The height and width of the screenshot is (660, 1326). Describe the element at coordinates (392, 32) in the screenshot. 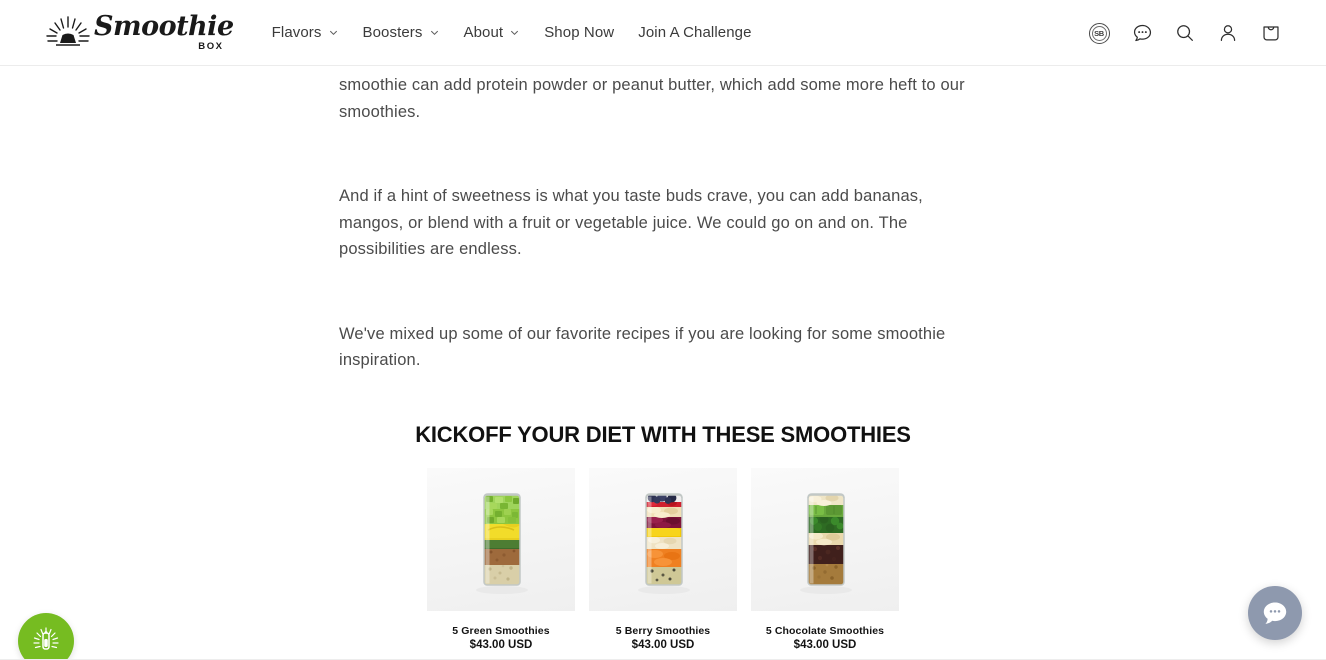

I see `nav-label: Boosters` at that location.